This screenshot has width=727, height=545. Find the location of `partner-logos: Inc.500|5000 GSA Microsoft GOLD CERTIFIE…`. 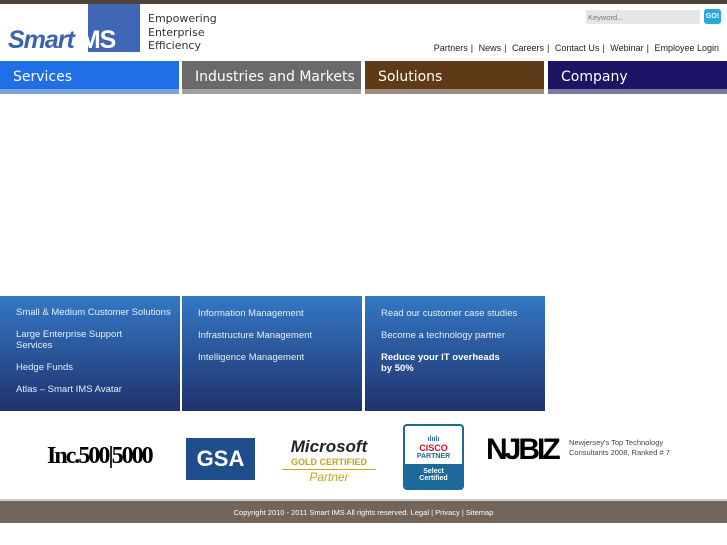

partner-logos: Inc.500|5000 GSA Microsoft GOLD CERTIFIE… is located at coordinates (363, 459).